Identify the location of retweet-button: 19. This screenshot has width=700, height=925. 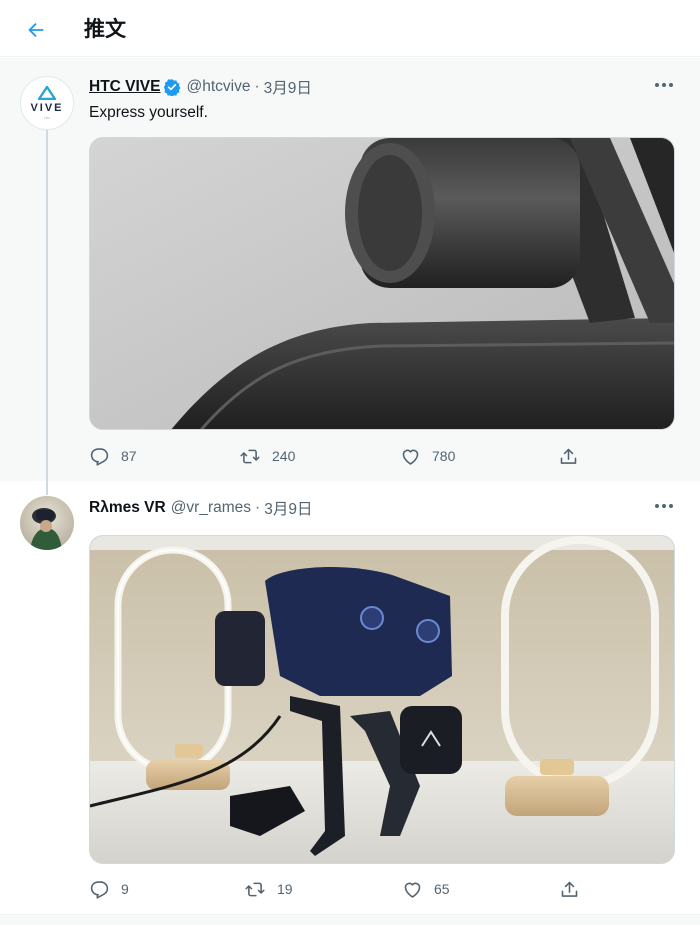
(268, 889).